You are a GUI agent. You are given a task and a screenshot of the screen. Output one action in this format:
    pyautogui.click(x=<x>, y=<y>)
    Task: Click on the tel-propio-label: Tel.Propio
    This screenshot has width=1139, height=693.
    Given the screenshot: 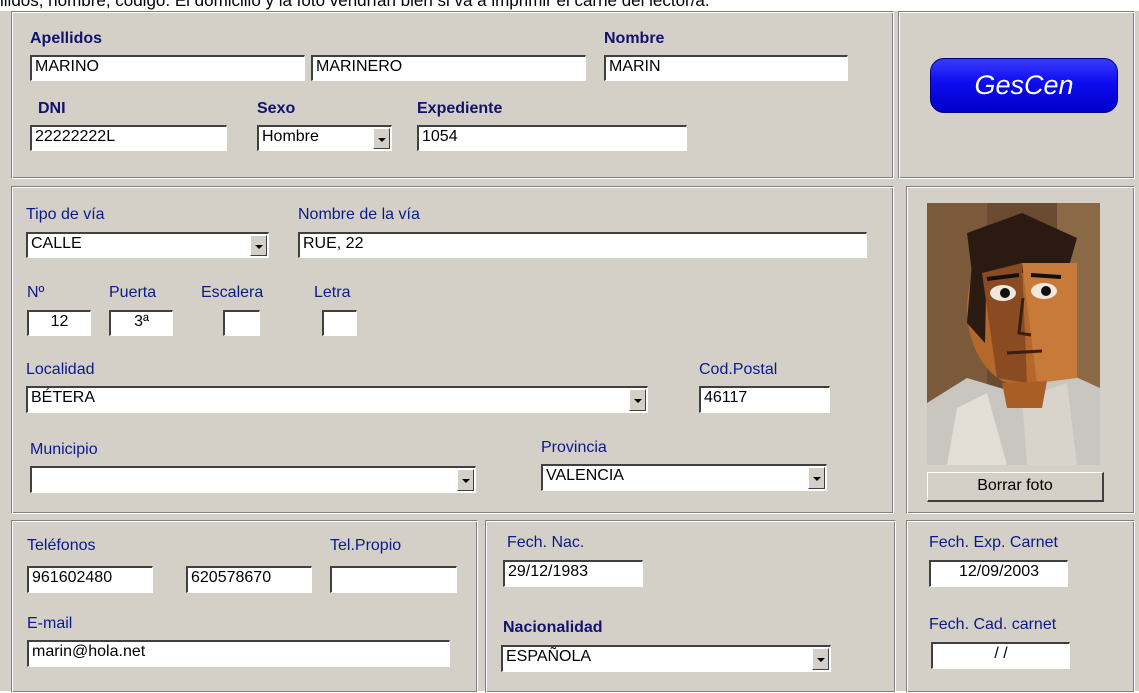 What is the action you would take?
    pyautogui.click(x=366, y=545)
    